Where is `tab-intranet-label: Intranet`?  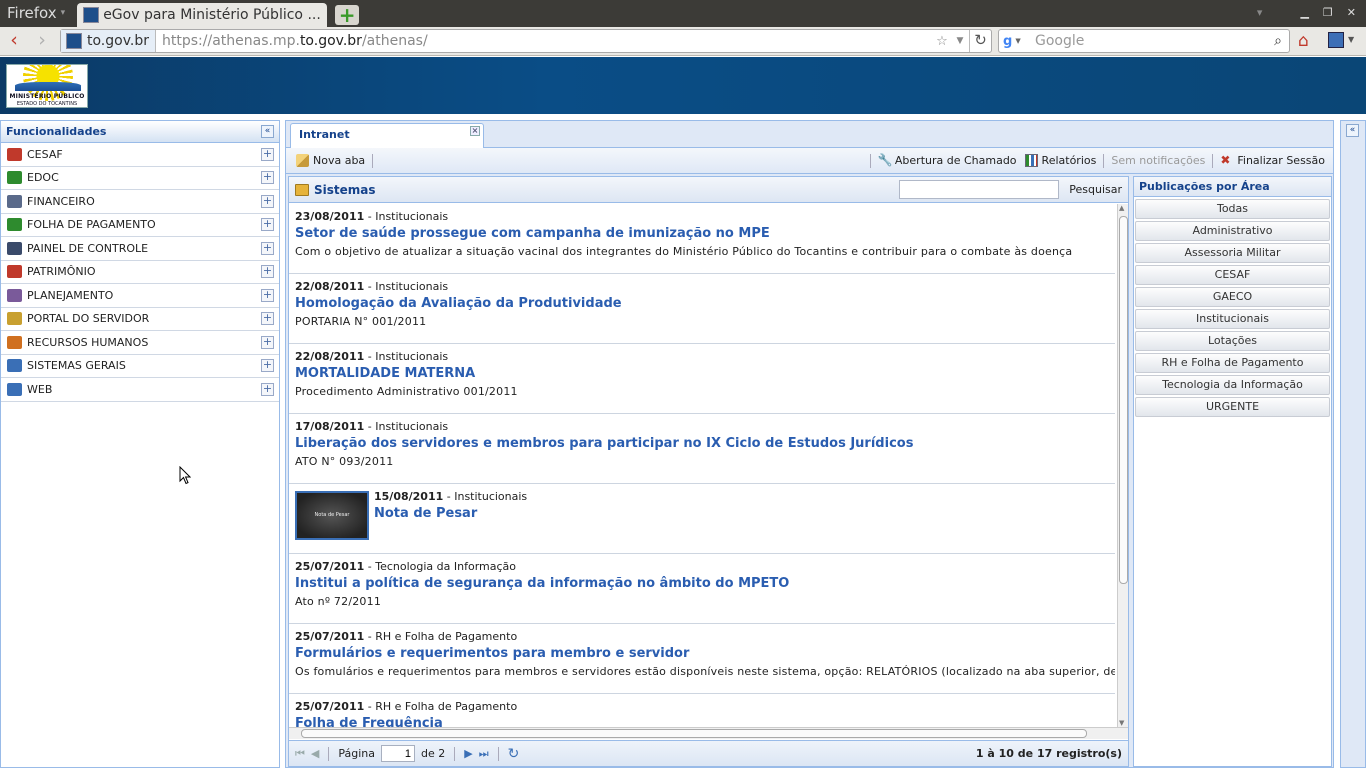 tab-intranet-label: Intranet is located at coordinates (324, 134).